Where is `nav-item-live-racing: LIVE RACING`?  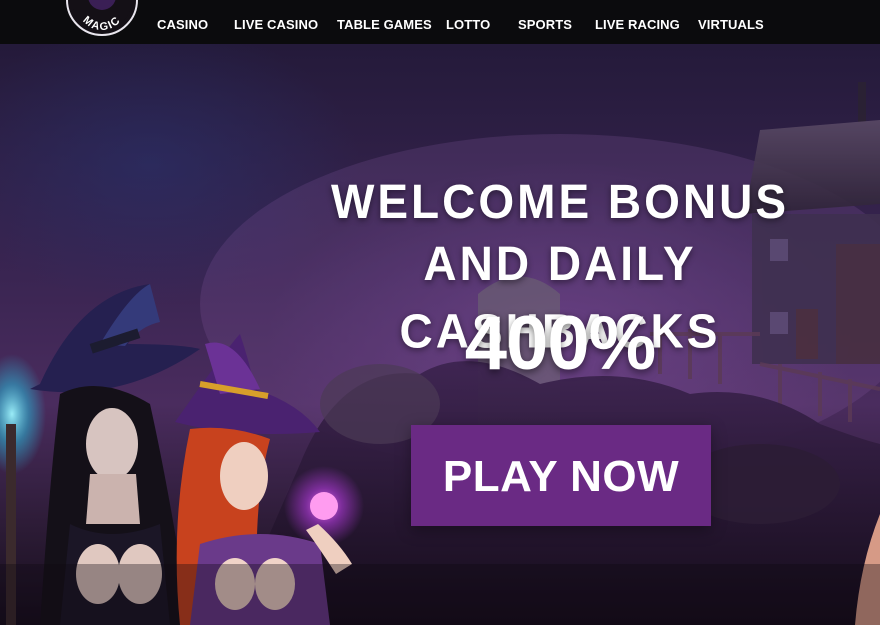 nav-item-live-racing: LIVE RACING is located at coordinates (637, 24).